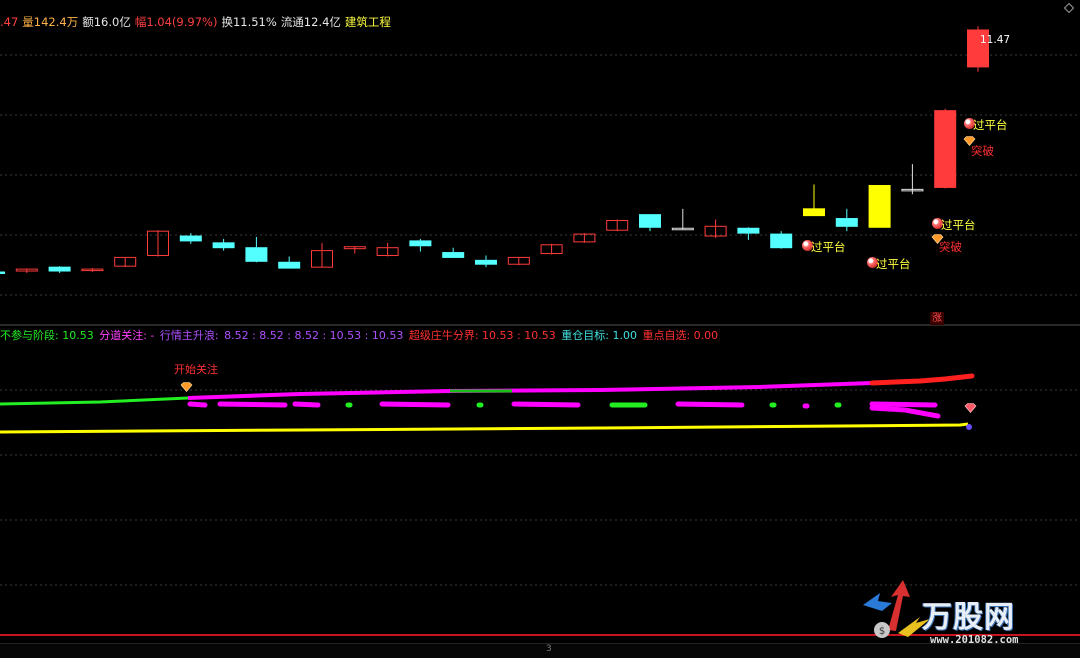  What do you see at coordinates (482, 335) in the screenshot?
I see `indicator-item: 超级庄牛分界: 10.53 : 10.53` at bounding box center [482, 335].